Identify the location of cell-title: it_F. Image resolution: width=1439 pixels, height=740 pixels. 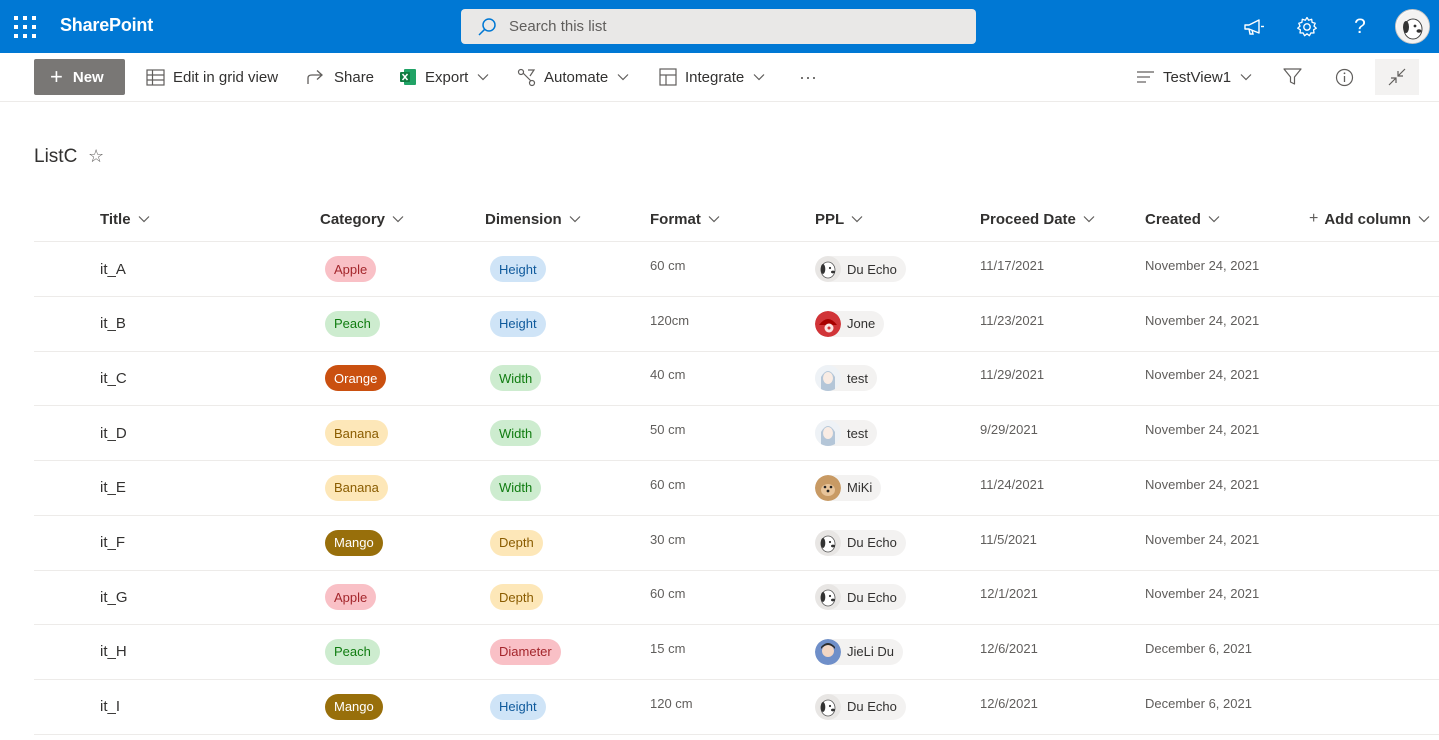
(112, 543).